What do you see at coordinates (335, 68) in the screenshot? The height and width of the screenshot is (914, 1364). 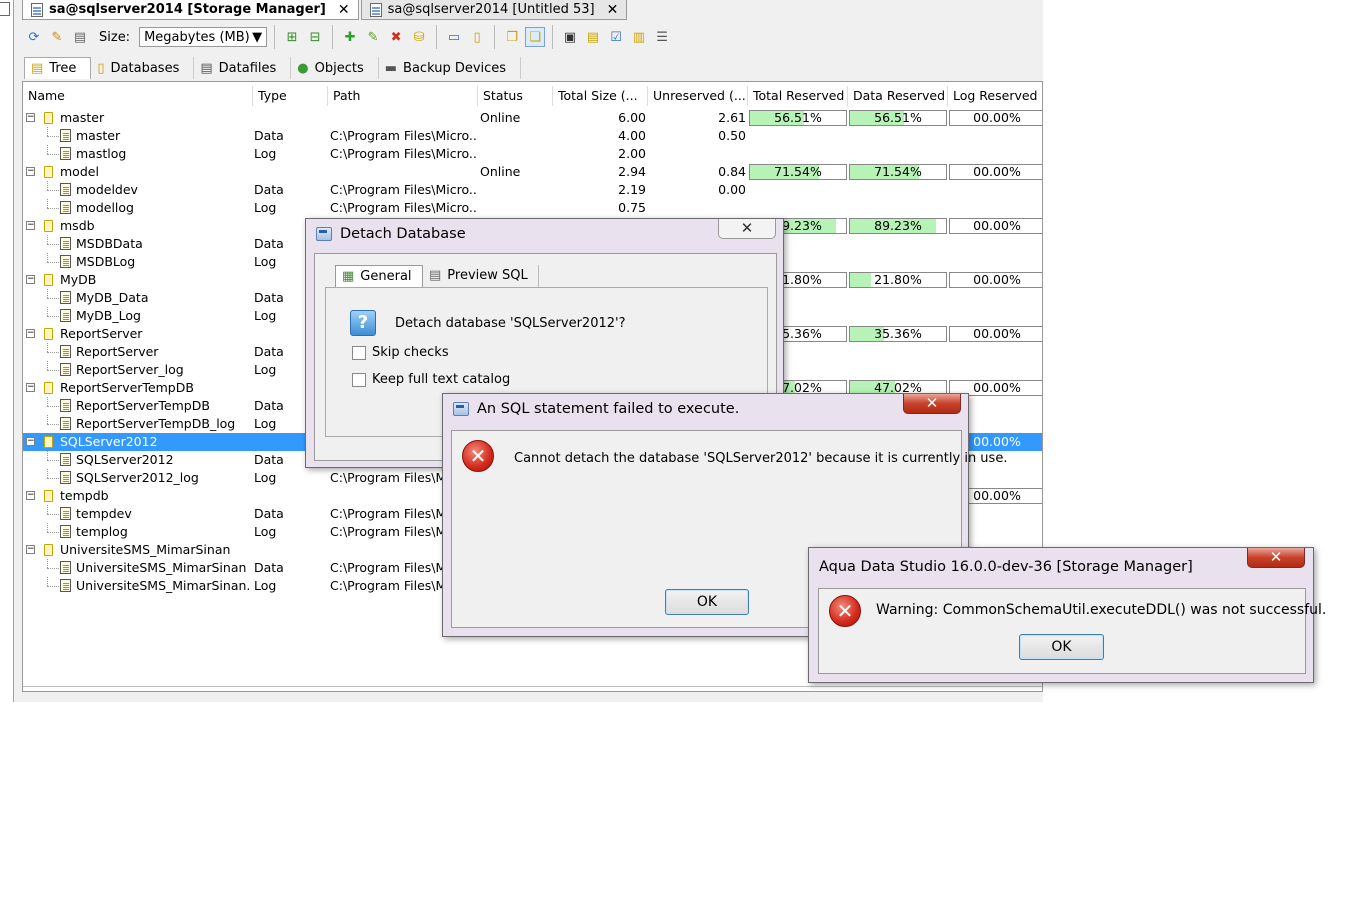 I see `tab-objects: ● Objects` at bounding box center [335, 68].